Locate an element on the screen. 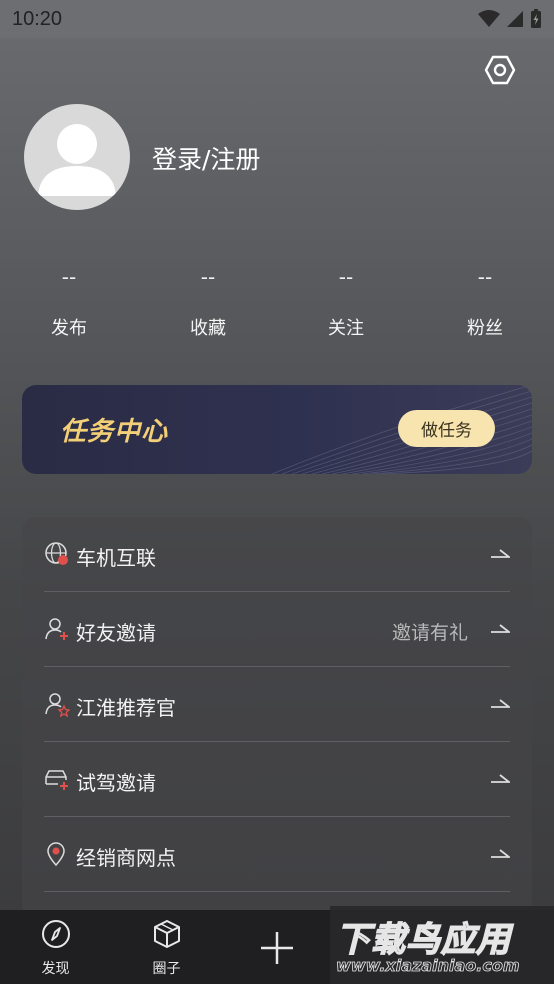 This screenshot has height=984, width=554. wifi-icon is located at coordinates (489, 18).